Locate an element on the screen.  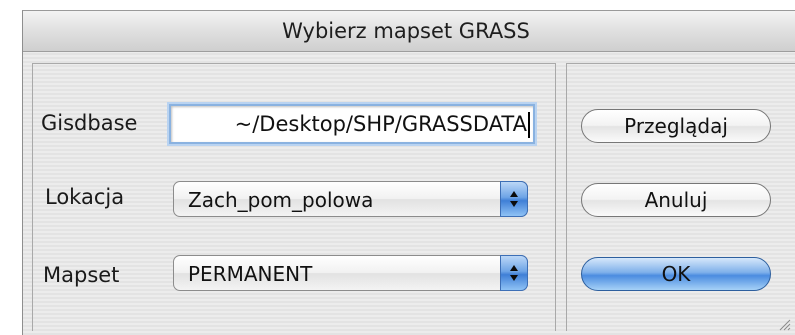
mapset-label: Mapset is located at coordinates (81, 275).